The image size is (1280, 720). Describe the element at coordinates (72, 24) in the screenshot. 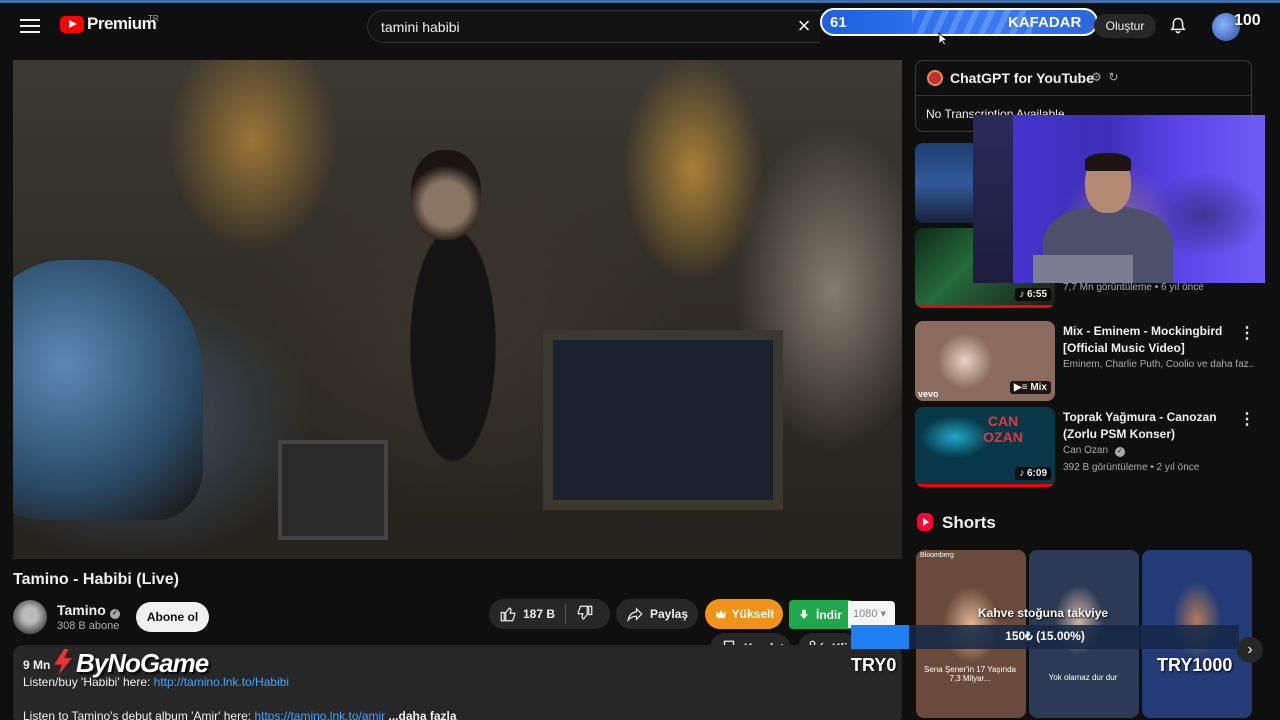

I see `youtube-icon` at that location.